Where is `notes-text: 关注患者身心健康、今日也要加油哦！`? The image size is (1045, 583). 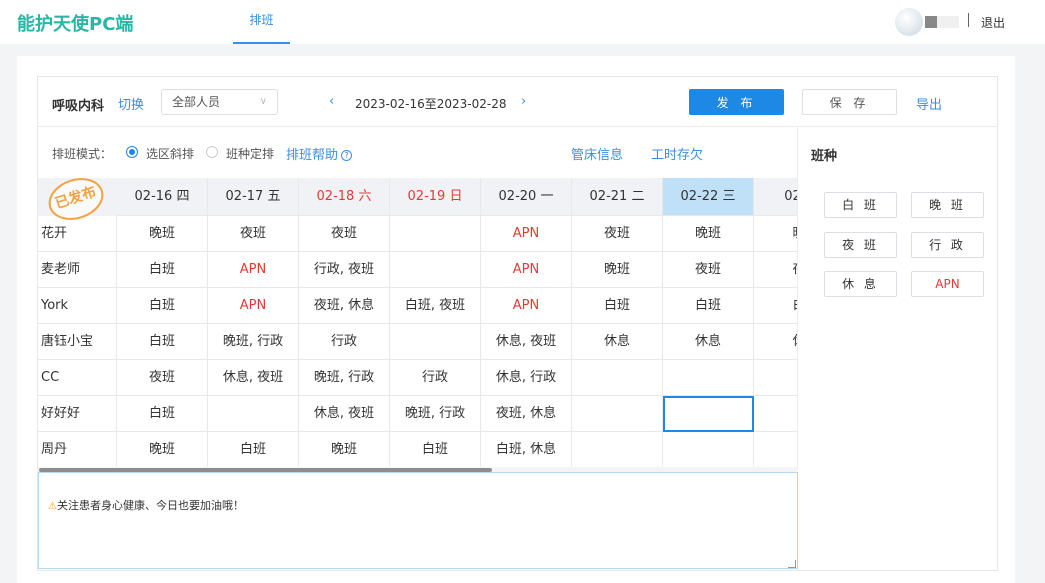
notes-text: 关注患者身心健康、今日也要加油哦！ is located at coordinates (150, 505).